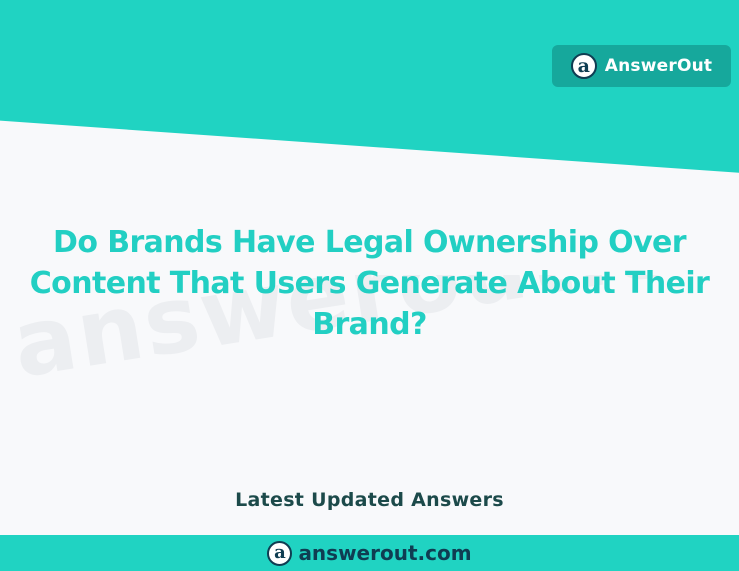 This screenshot has width=739, height=571. What do you see at coordinates (384, 553) in the screenshot?
I see `site-url: answerout.com` at bounding box center [384, 553].